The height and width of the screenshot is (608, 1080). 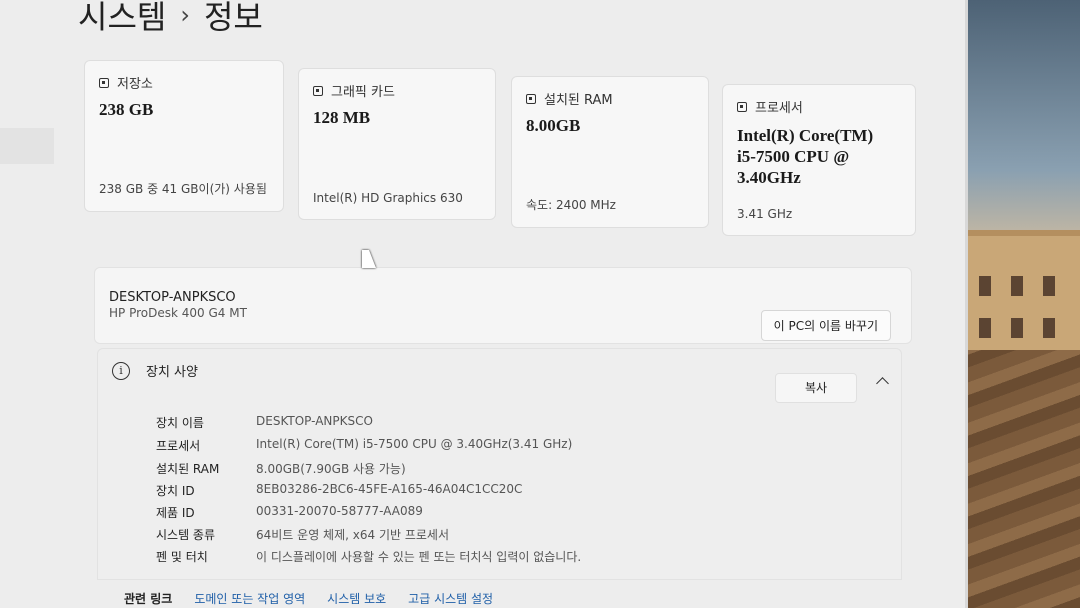 What do you see at coordinates (172, 372) in the screenshot?
I see `device-specs-title: 장치 사양` at bounding box center [172, 372].